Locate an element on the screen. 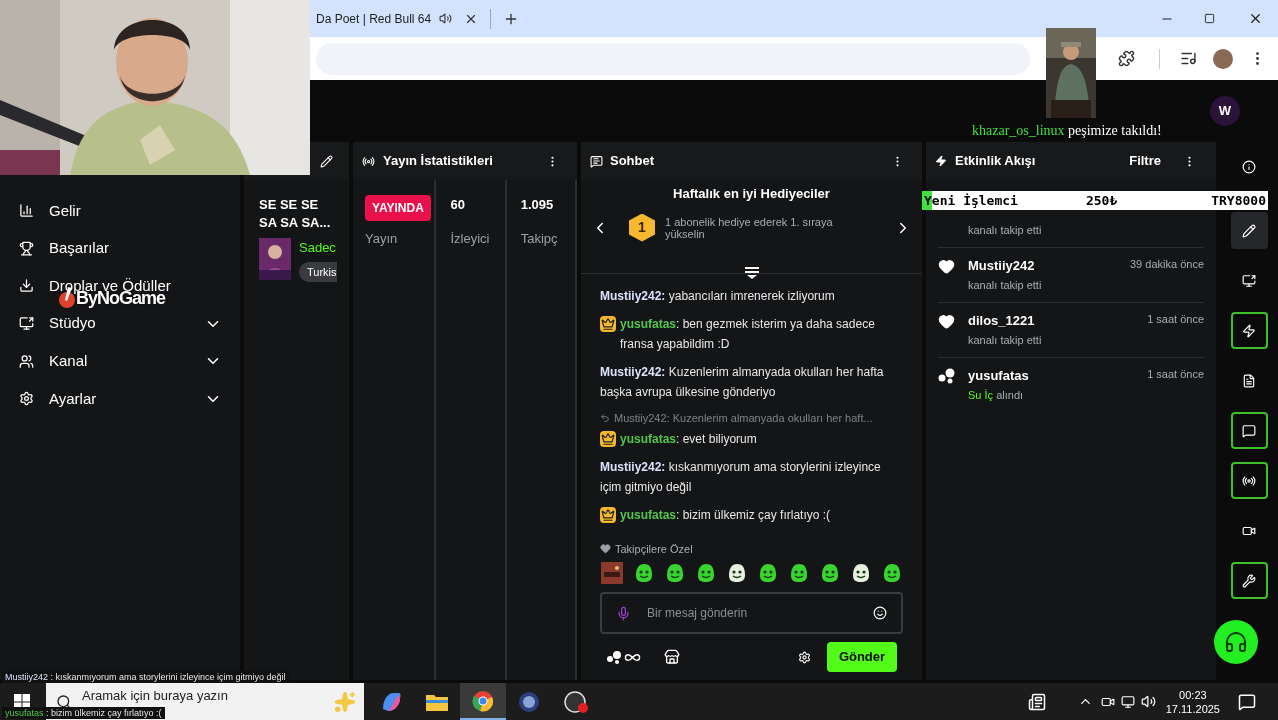 The height and width of the screenshot is (720, 1278). event-time: 39 dakika önce is located at coordinates (1167, 264).